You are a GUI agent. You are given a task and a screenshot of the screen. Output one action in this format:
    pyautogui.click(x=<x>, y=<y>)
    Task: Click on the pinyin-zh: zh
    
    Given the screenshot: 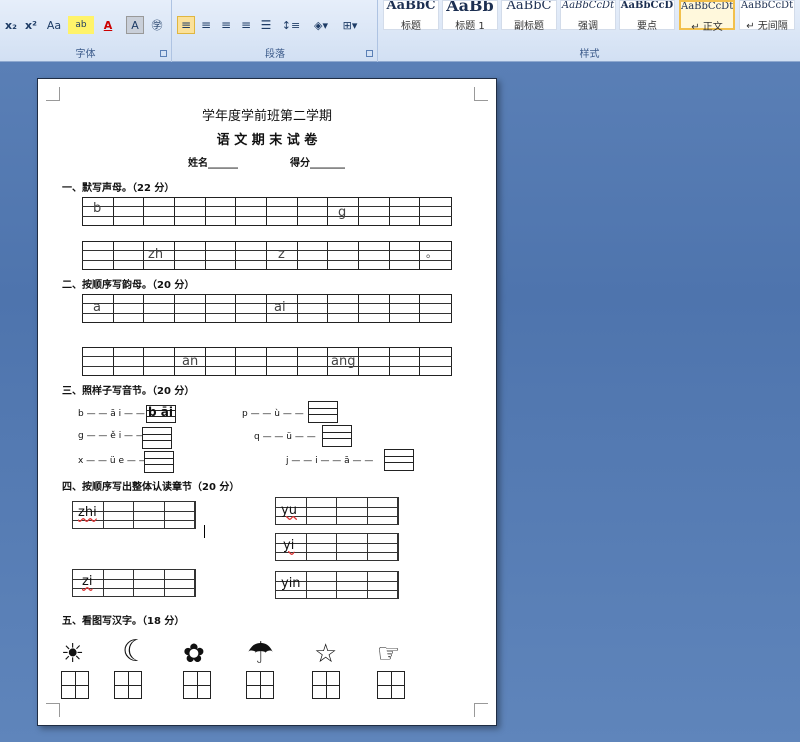 What is the action you would take?
    pyautogui.click(x=156, y=254)
    